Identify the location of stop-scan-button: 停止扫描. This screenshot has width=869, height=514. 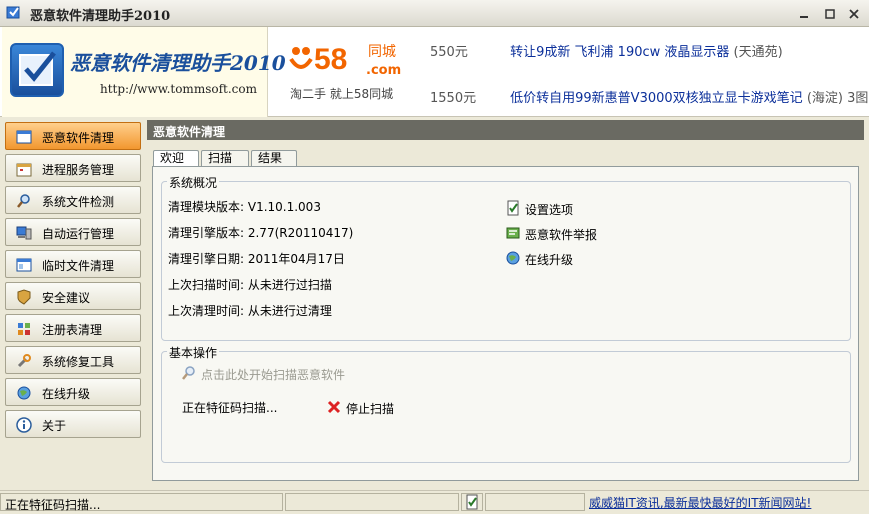
(366, 408).